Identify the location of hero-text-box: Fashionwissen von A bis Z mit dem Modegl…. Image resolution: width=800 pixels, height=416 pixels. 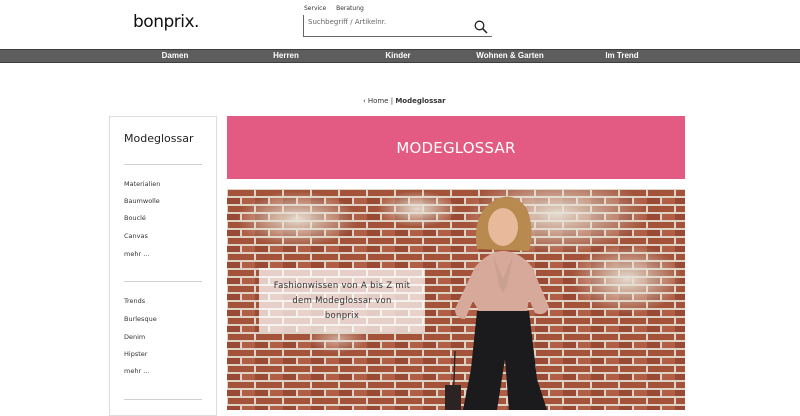
(342, 300).